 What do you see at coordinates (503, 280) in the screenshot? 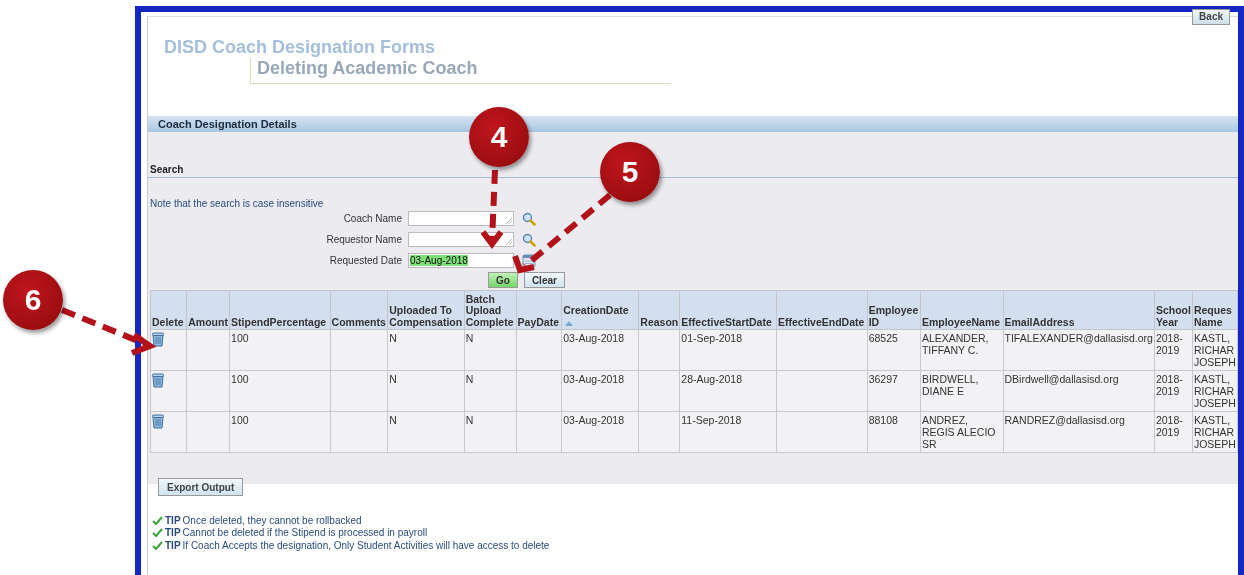
I see `go-button: Go` at bounding box center [503, 280].